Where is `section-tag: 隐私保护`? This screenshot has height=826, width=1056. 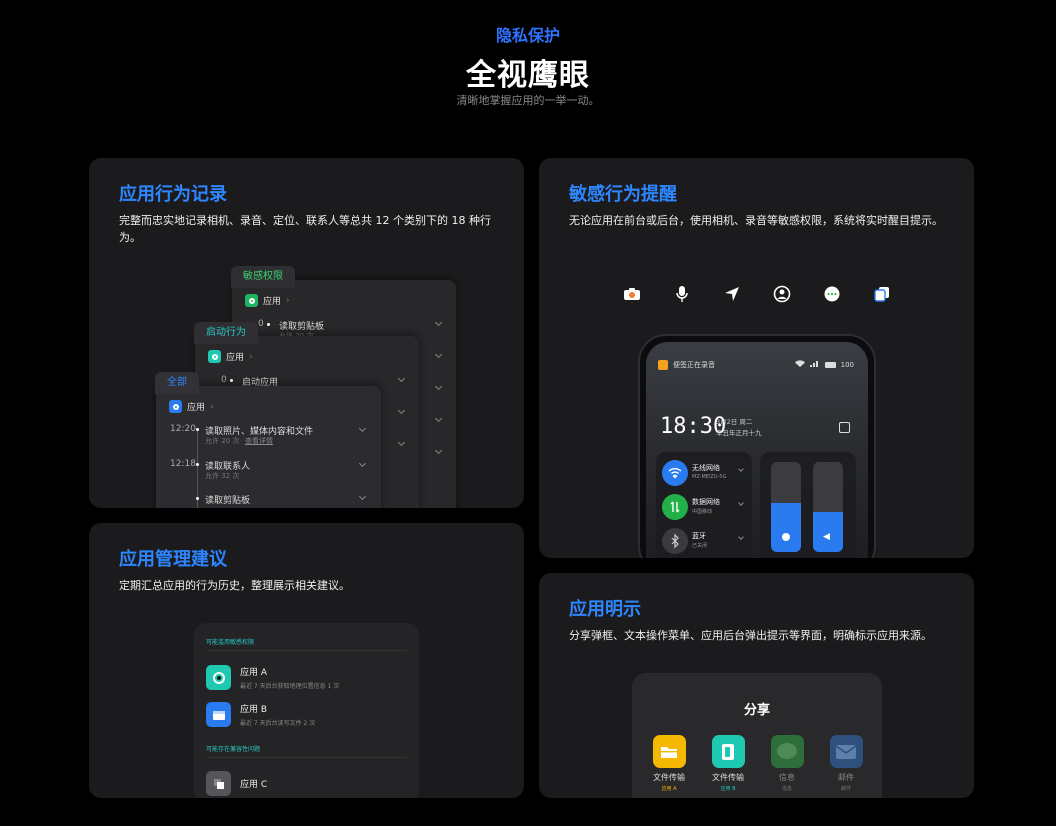
section-tag: 隐私保护 is located at coordinates (527, 35).